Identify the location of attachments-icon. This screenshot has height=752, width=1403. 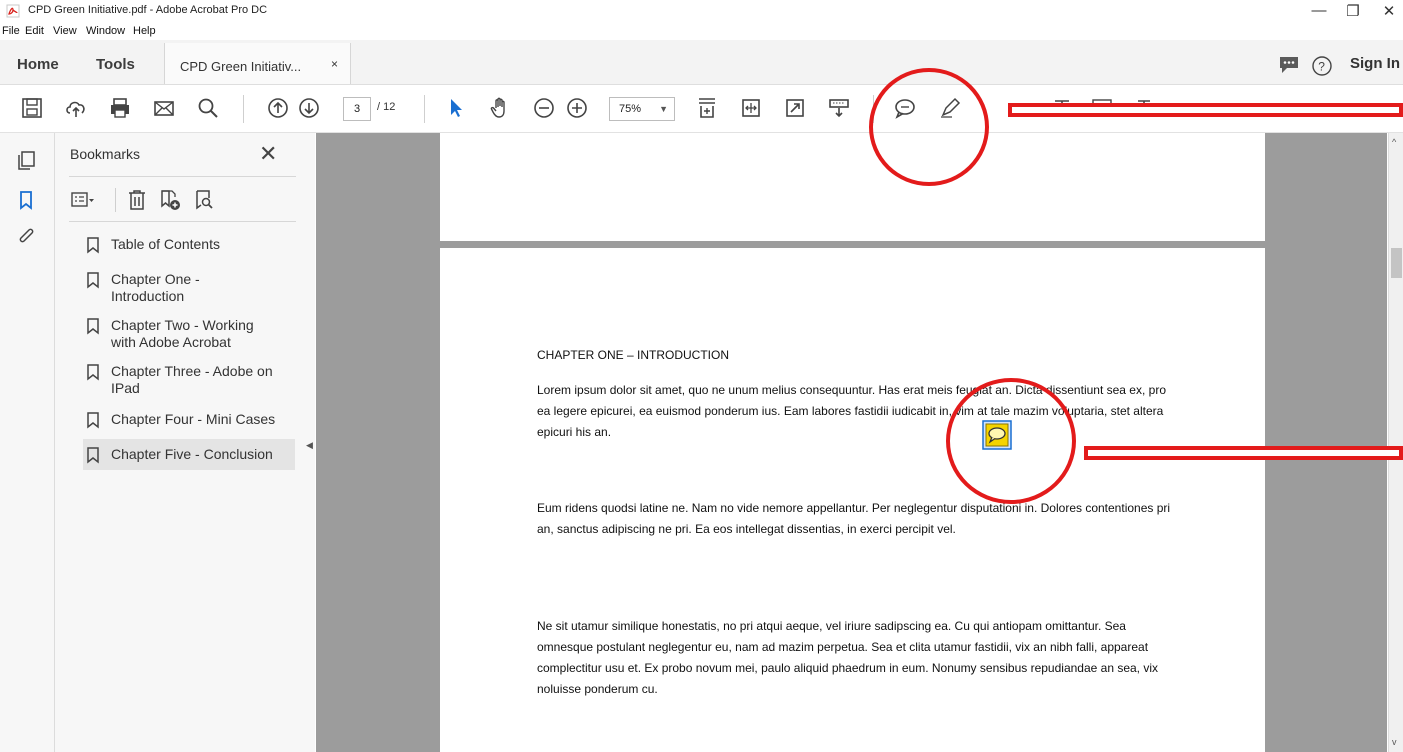
(26, 237).